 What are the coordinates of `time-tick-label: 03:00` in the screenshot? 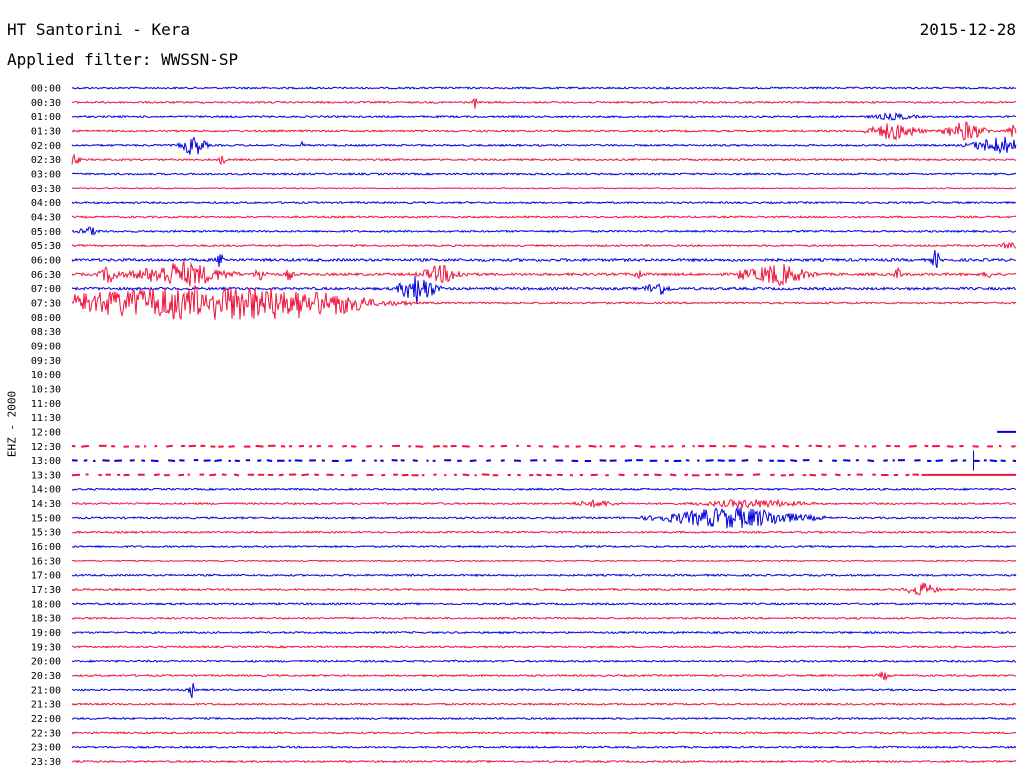 It's located at (46, 174).